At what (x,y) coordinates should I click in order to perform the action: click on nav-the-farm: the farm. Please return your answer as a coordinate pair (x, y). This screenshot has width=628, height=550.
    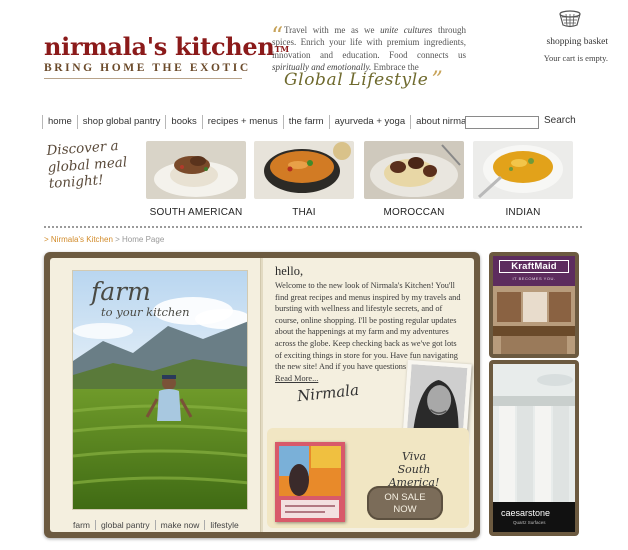
    Looking at the image, I should click on (305, 122).